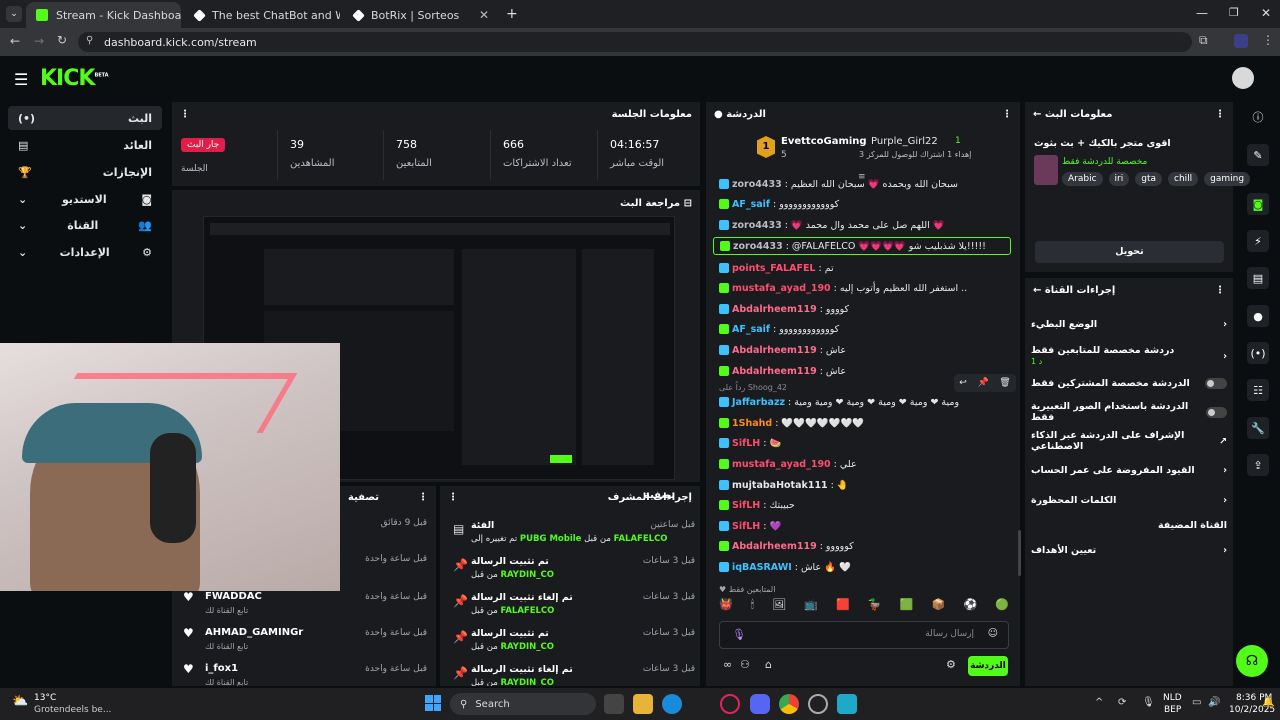  What do you see at coordinates (1266, 13) in the screenshot?
I see `close-window-icon: ✕` at bounding box center [1266, 13].